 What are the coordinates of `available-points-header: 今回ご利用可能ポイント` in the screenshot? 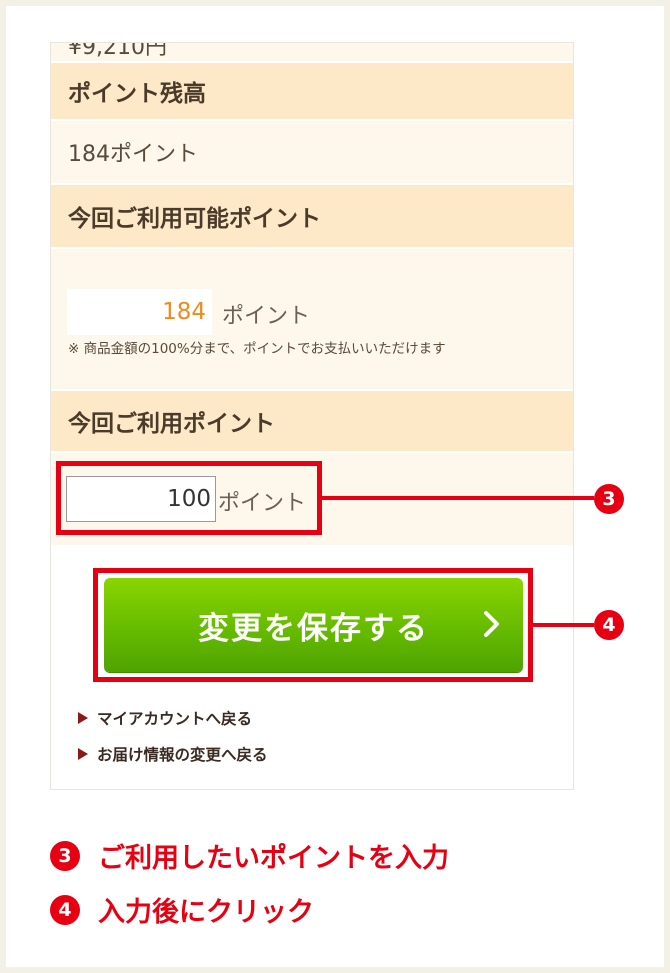 It's located at (312, 216).